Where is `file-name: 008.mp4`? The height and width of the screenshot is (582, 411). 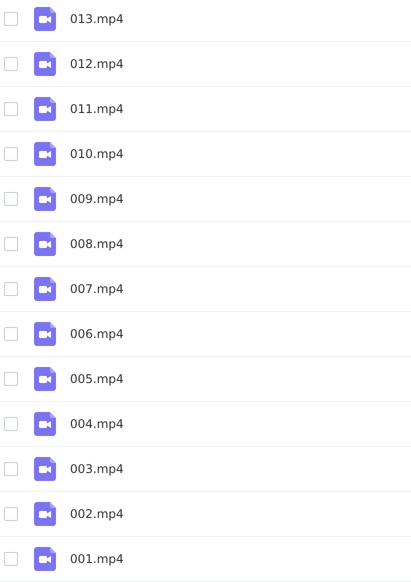 file-name: 008.mp4 is located at coordinates (97, 244).